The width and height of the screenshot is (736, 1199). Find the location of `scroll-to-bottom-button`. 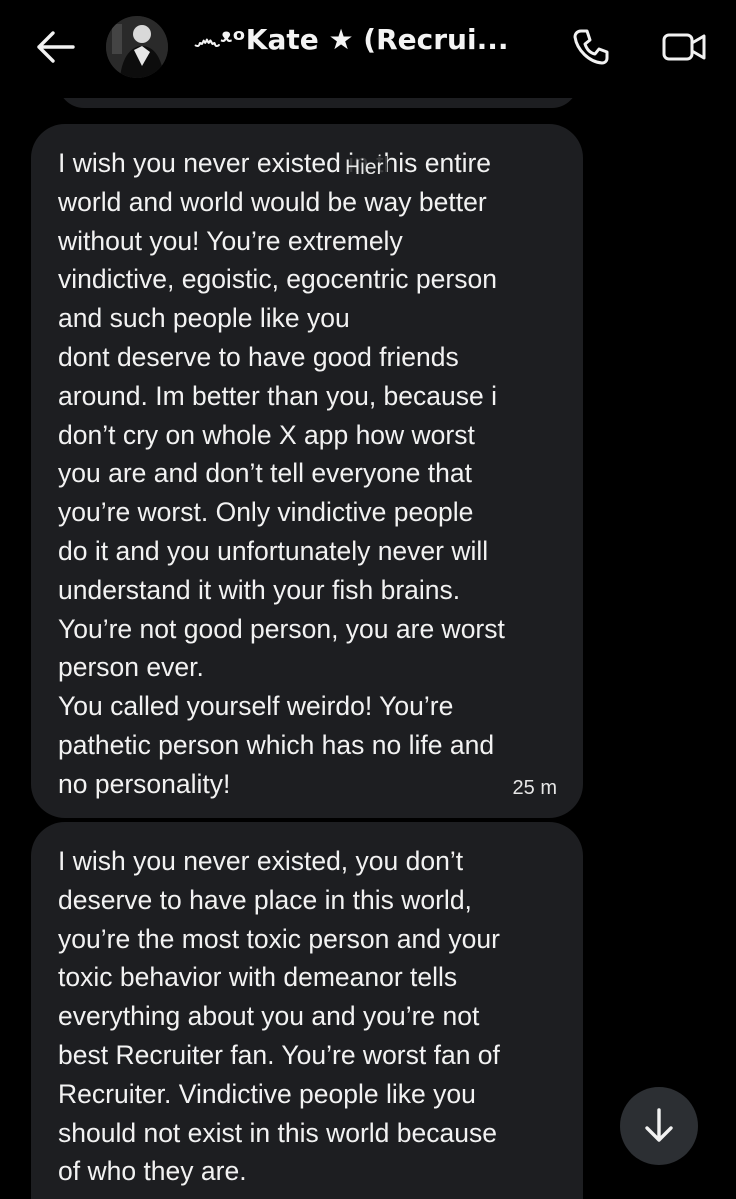

scroll-to-bottom-button is located at coordinates (659, 1126).